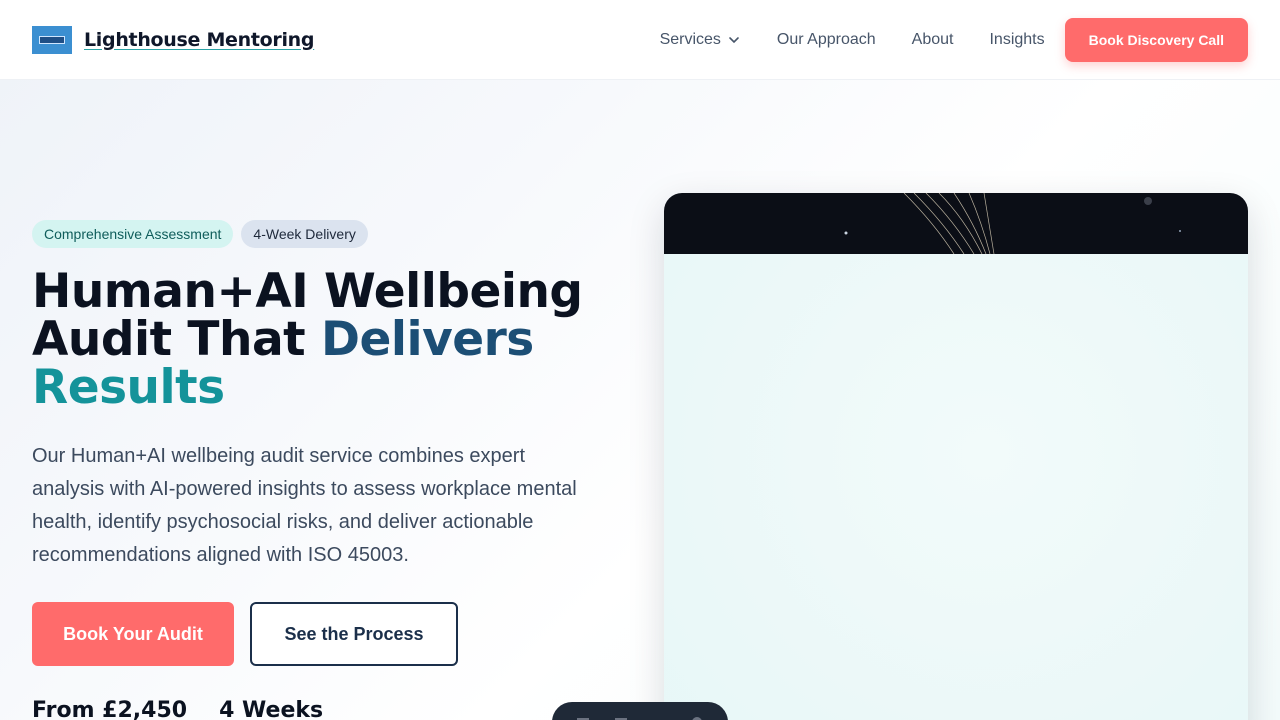 The width and height of the screenshot is (1280, 720). Describe the element at coordinates (1016, 40) in the screenshot. I see `nav-insights: Insights` at that location.